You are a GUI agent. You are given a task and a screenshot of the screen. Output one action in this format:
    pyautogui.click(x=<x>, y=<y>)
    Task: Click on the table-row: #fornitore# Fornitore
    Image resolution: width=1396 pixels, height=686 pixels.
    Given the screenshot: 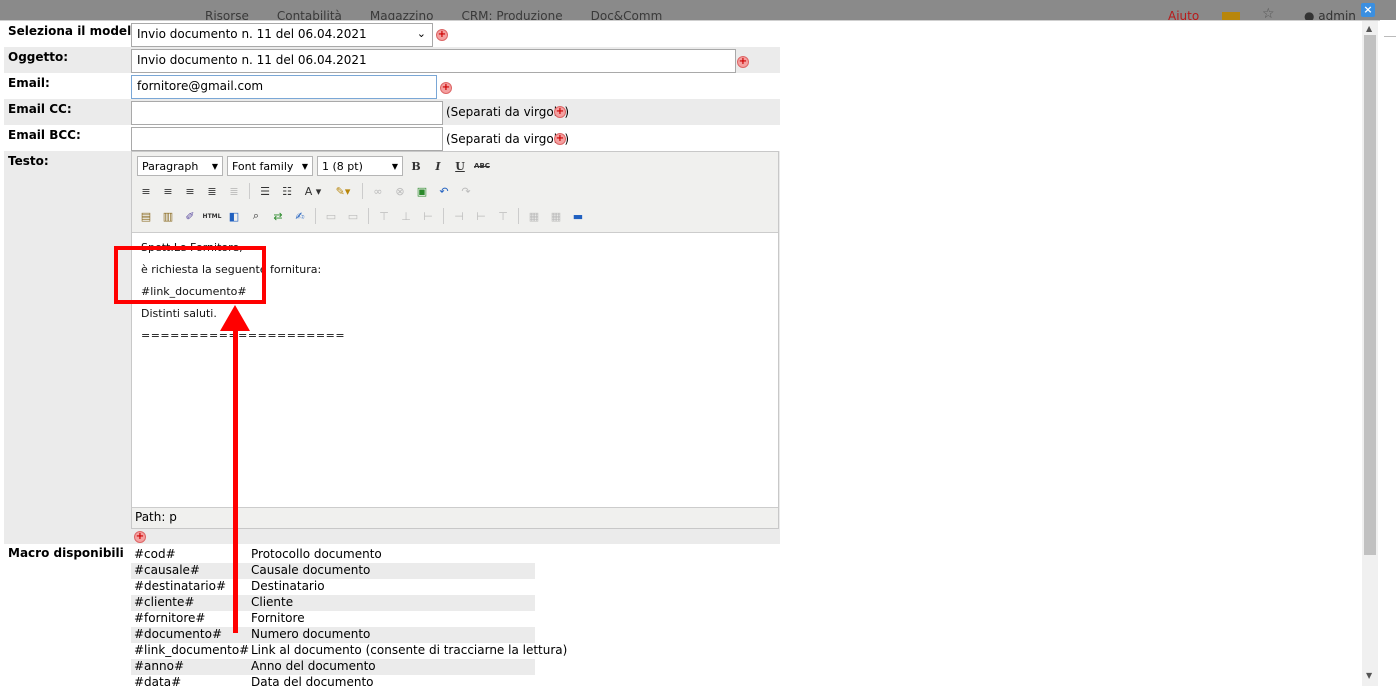 What is the action you would take?
    pyautogui.click(x=333, y=619)
    